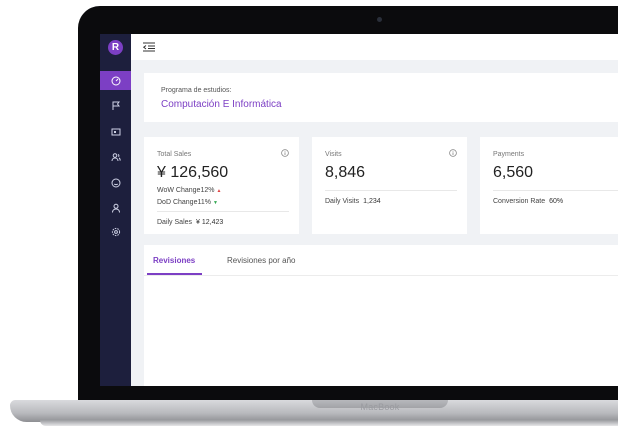 Image resolution: width=618 pixels, height=437 pixels. I want to click on sidebar-item-card, so click(115, 131).